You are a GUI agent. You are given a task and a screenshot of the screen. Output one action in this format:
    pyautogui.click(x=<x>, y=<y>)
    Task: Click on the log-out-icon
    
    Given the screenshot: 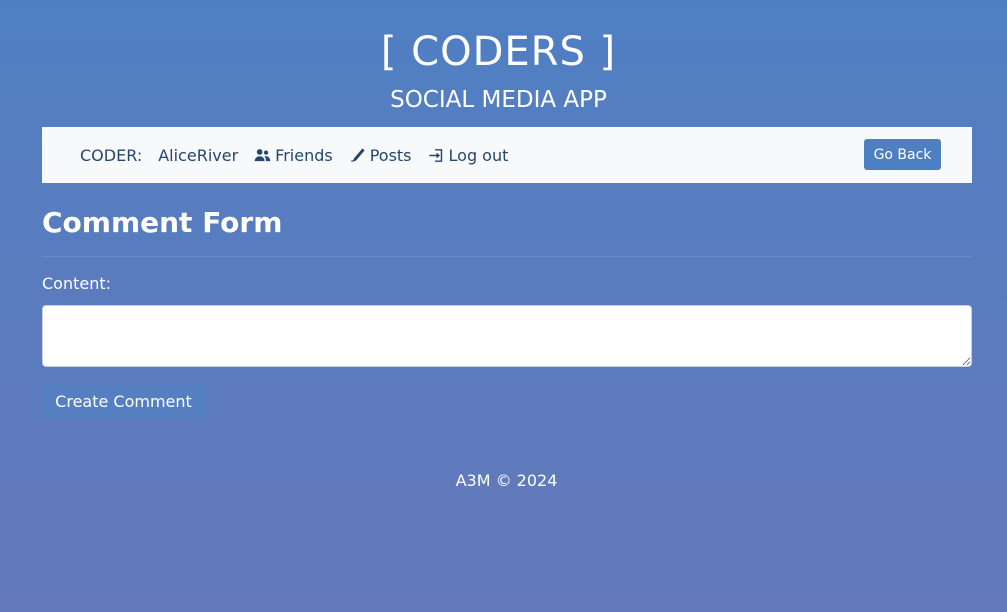 What is the action you would take?
    pyautogui.click(x=435, y=155)
    